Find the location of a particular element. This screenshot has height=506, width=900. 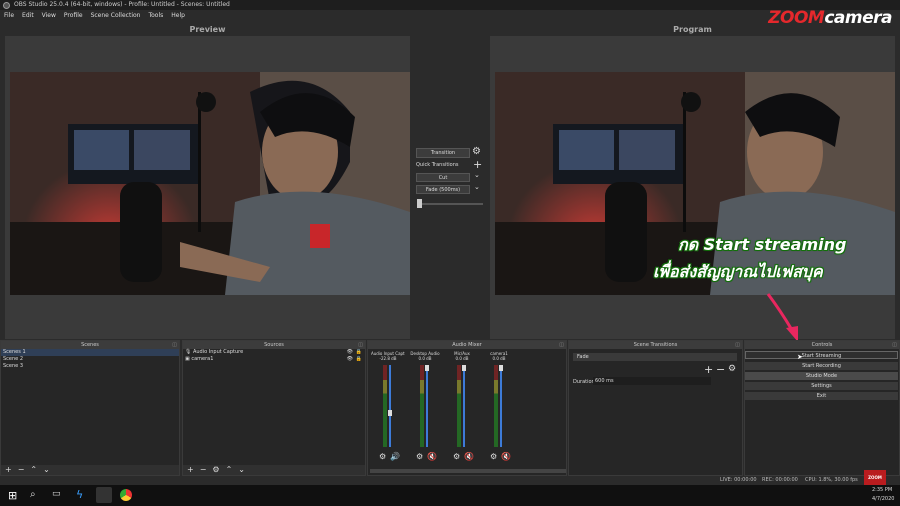

duration-label: Duration is located at coordinates (584, 382).